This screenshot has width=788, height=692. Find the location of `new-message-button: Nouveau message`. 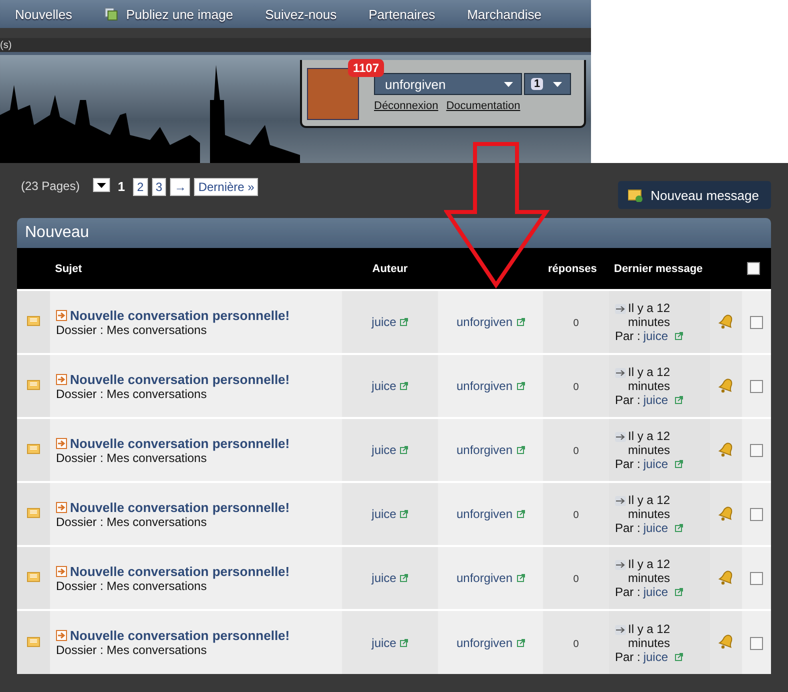

new-message-button: Nouveau message is located at coordinates (694, 195).